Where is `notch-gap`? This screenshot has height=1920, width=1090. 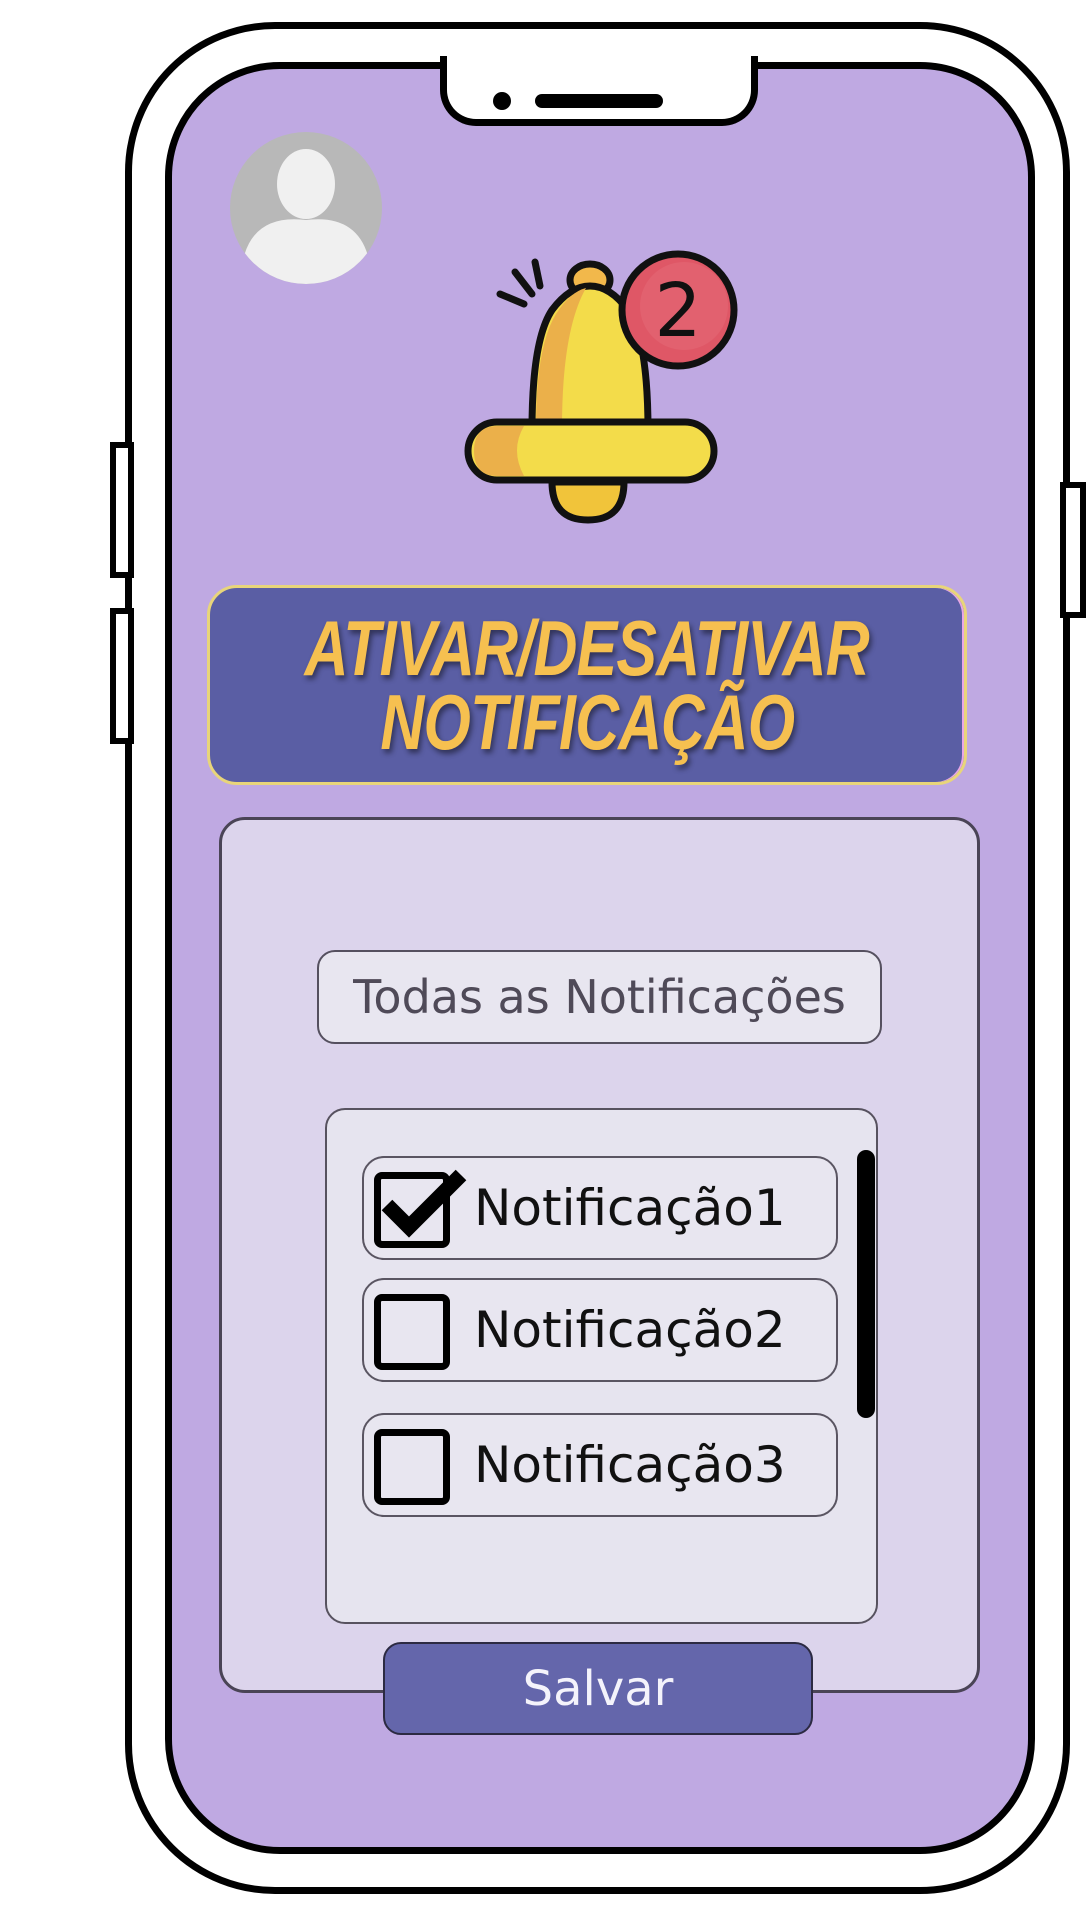
notch-gap is located at coordinates (599, 62).